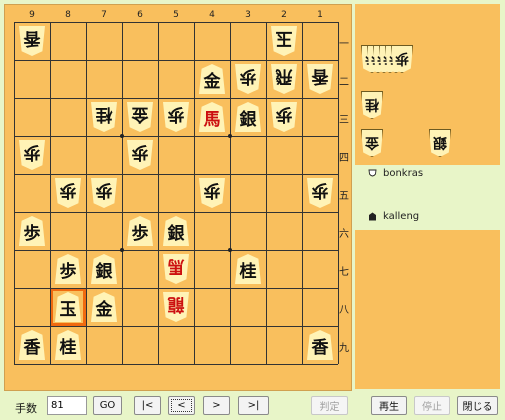 This screenshot has width=505, height=420. Describe the element at coordinates (344, 196) in the screenshot. I see `row-label: 五` at that location.